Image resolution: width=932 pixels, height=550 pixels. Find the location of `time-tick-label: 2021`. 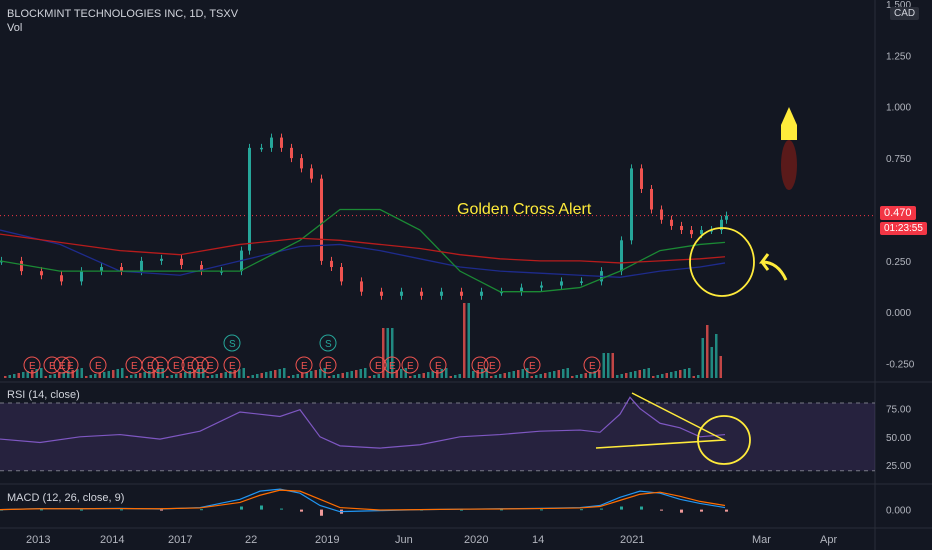

time-tick-label: 2021 is located at coordinates (632, 540).